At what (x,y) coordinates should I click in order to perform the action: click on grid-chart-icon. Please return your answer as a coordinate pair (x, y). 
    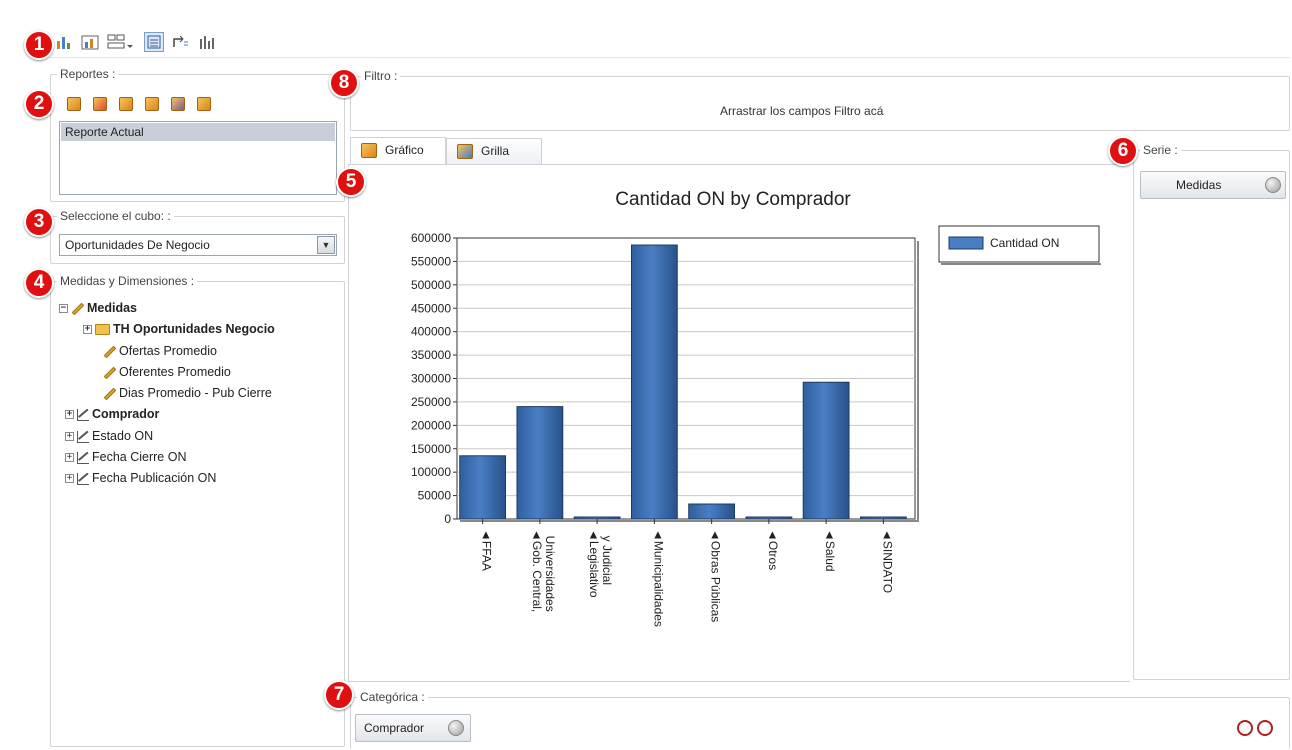
    Looking at the image, I should click on (206, 42).